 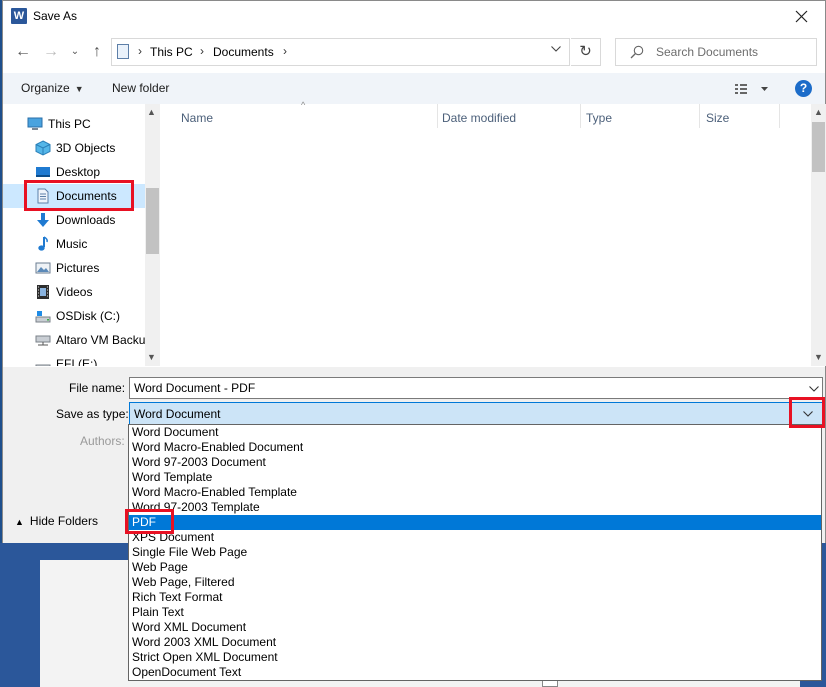 I want to click on save-as-type-select: Word Document, so click(x=476, y=413).